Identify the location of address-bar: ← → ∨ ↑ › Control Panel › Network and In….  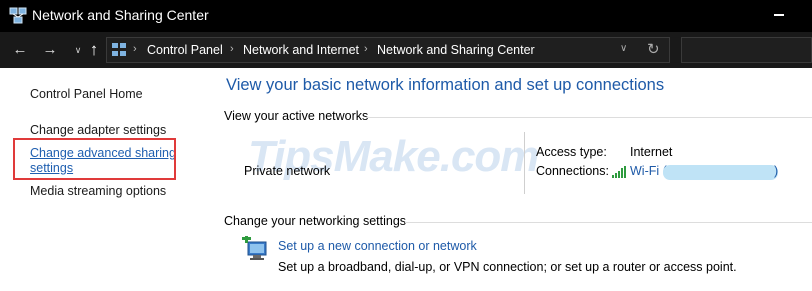
(406, 50).